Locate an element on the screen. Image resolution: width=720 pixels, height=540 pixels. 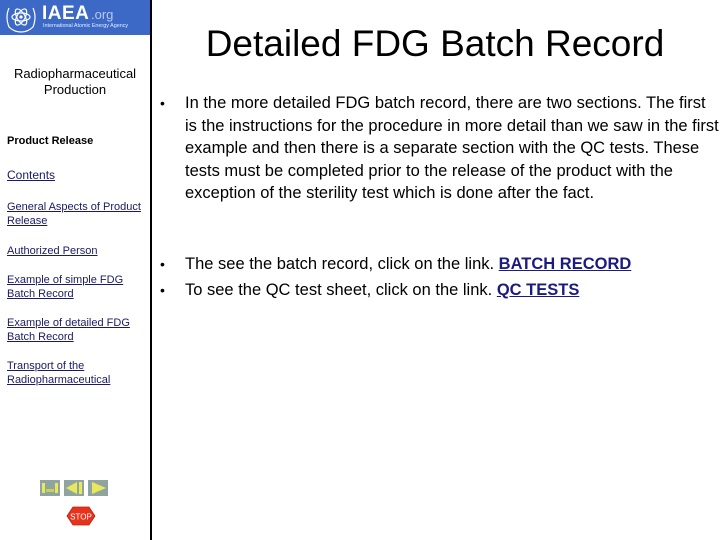
home-button is located at coordinates (50, 488).